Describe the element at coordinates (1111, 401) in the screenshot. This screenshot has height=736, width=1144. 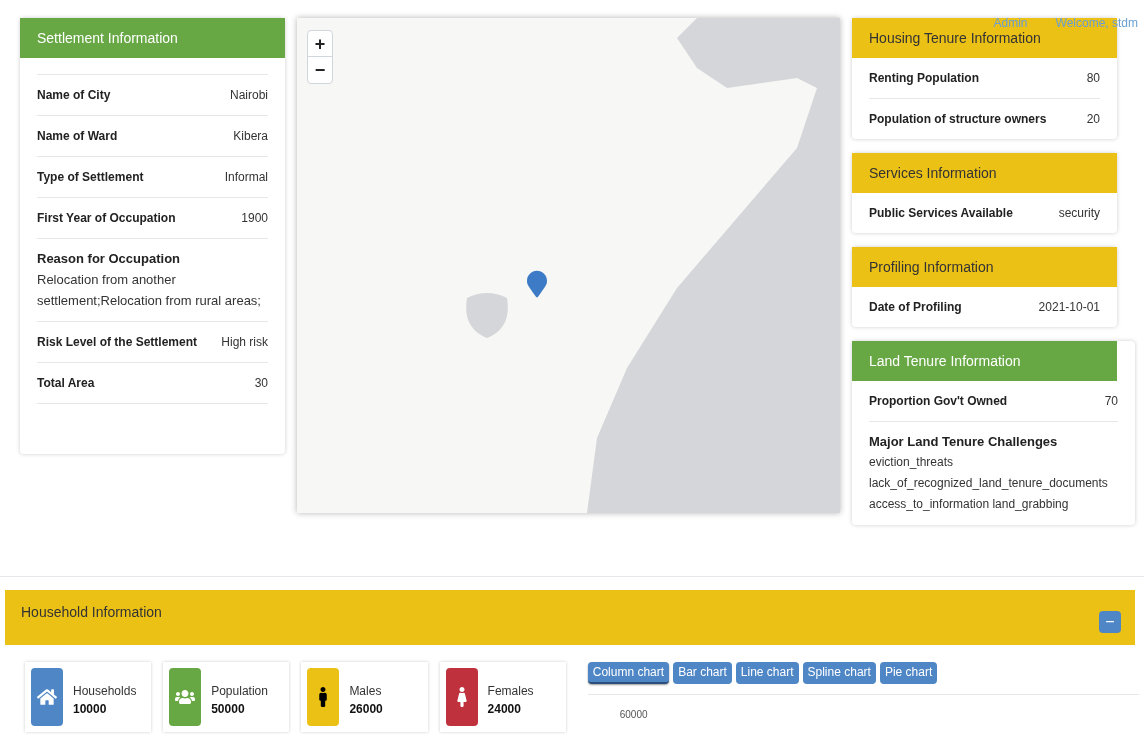
I see `field-value: 70` at that location.